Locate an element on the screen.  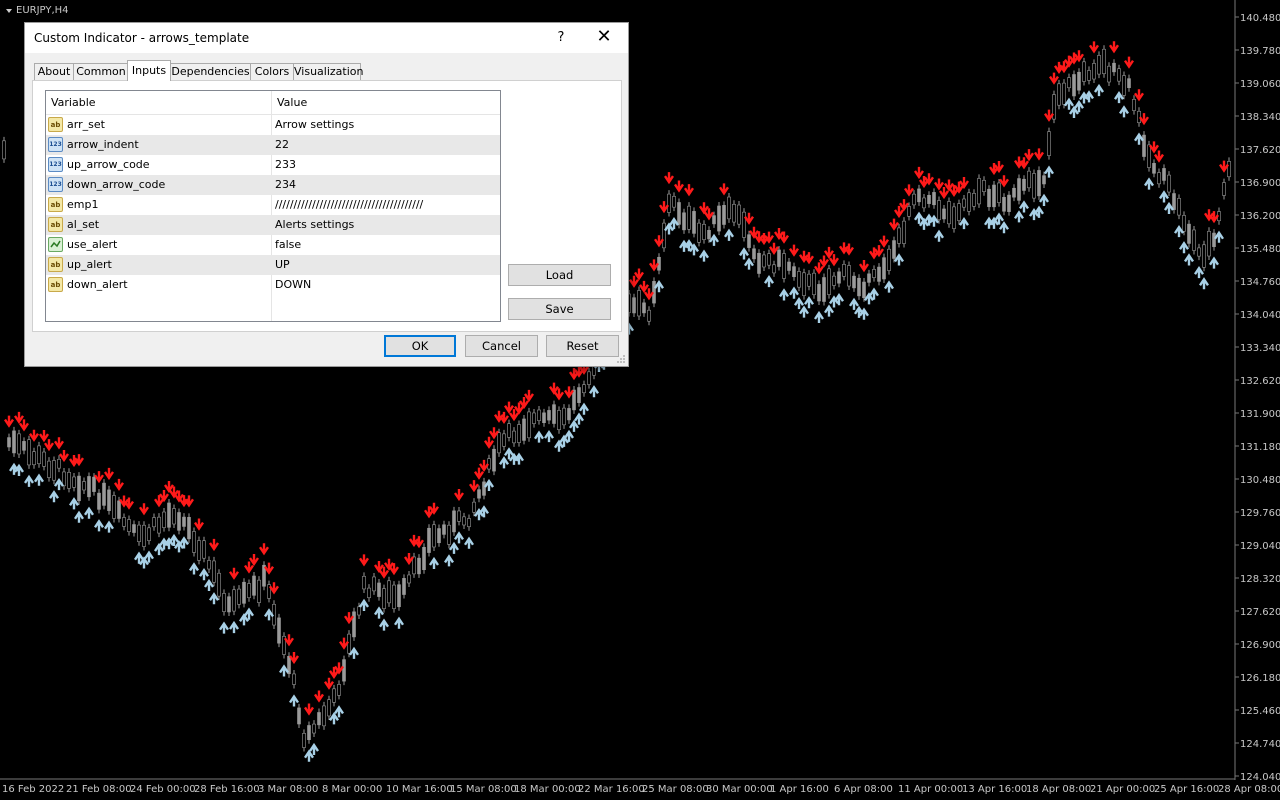
price-tick-label: 135.480 is located at coordinates (1260, 249).